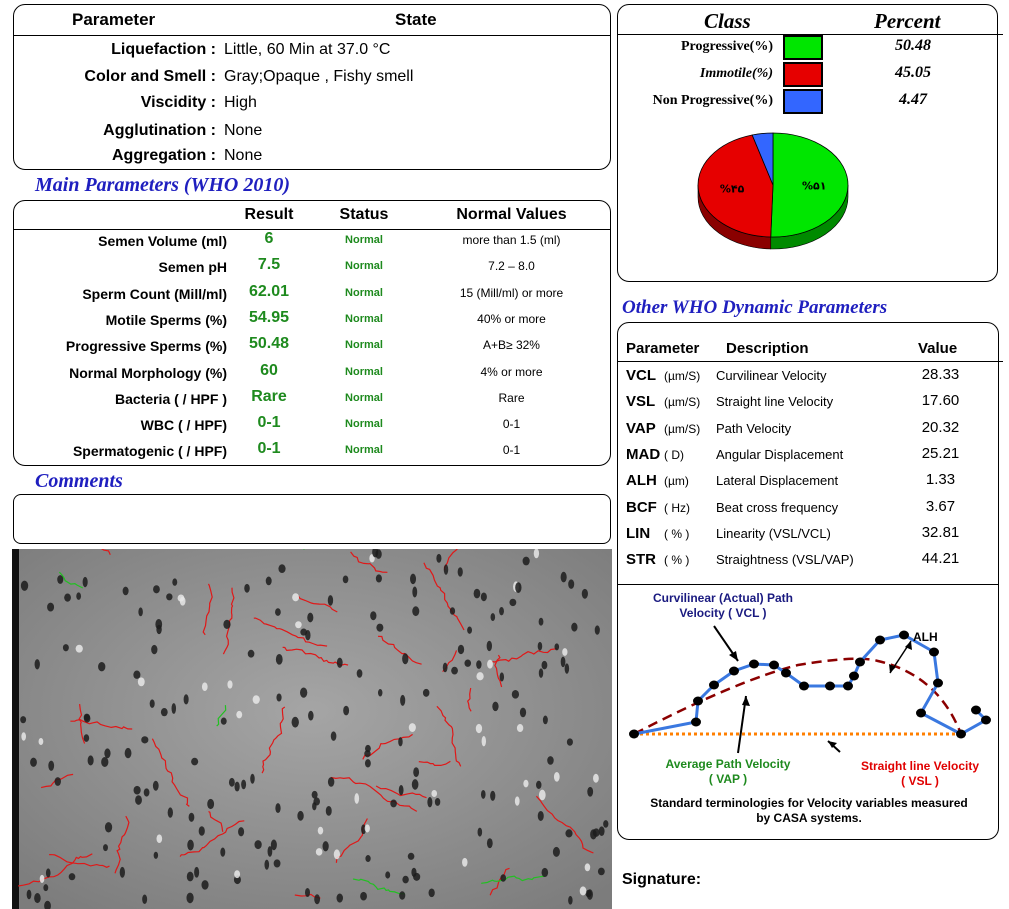  I want to click on dynamic-description: Curvilinear Velocity, so click(771, 375).